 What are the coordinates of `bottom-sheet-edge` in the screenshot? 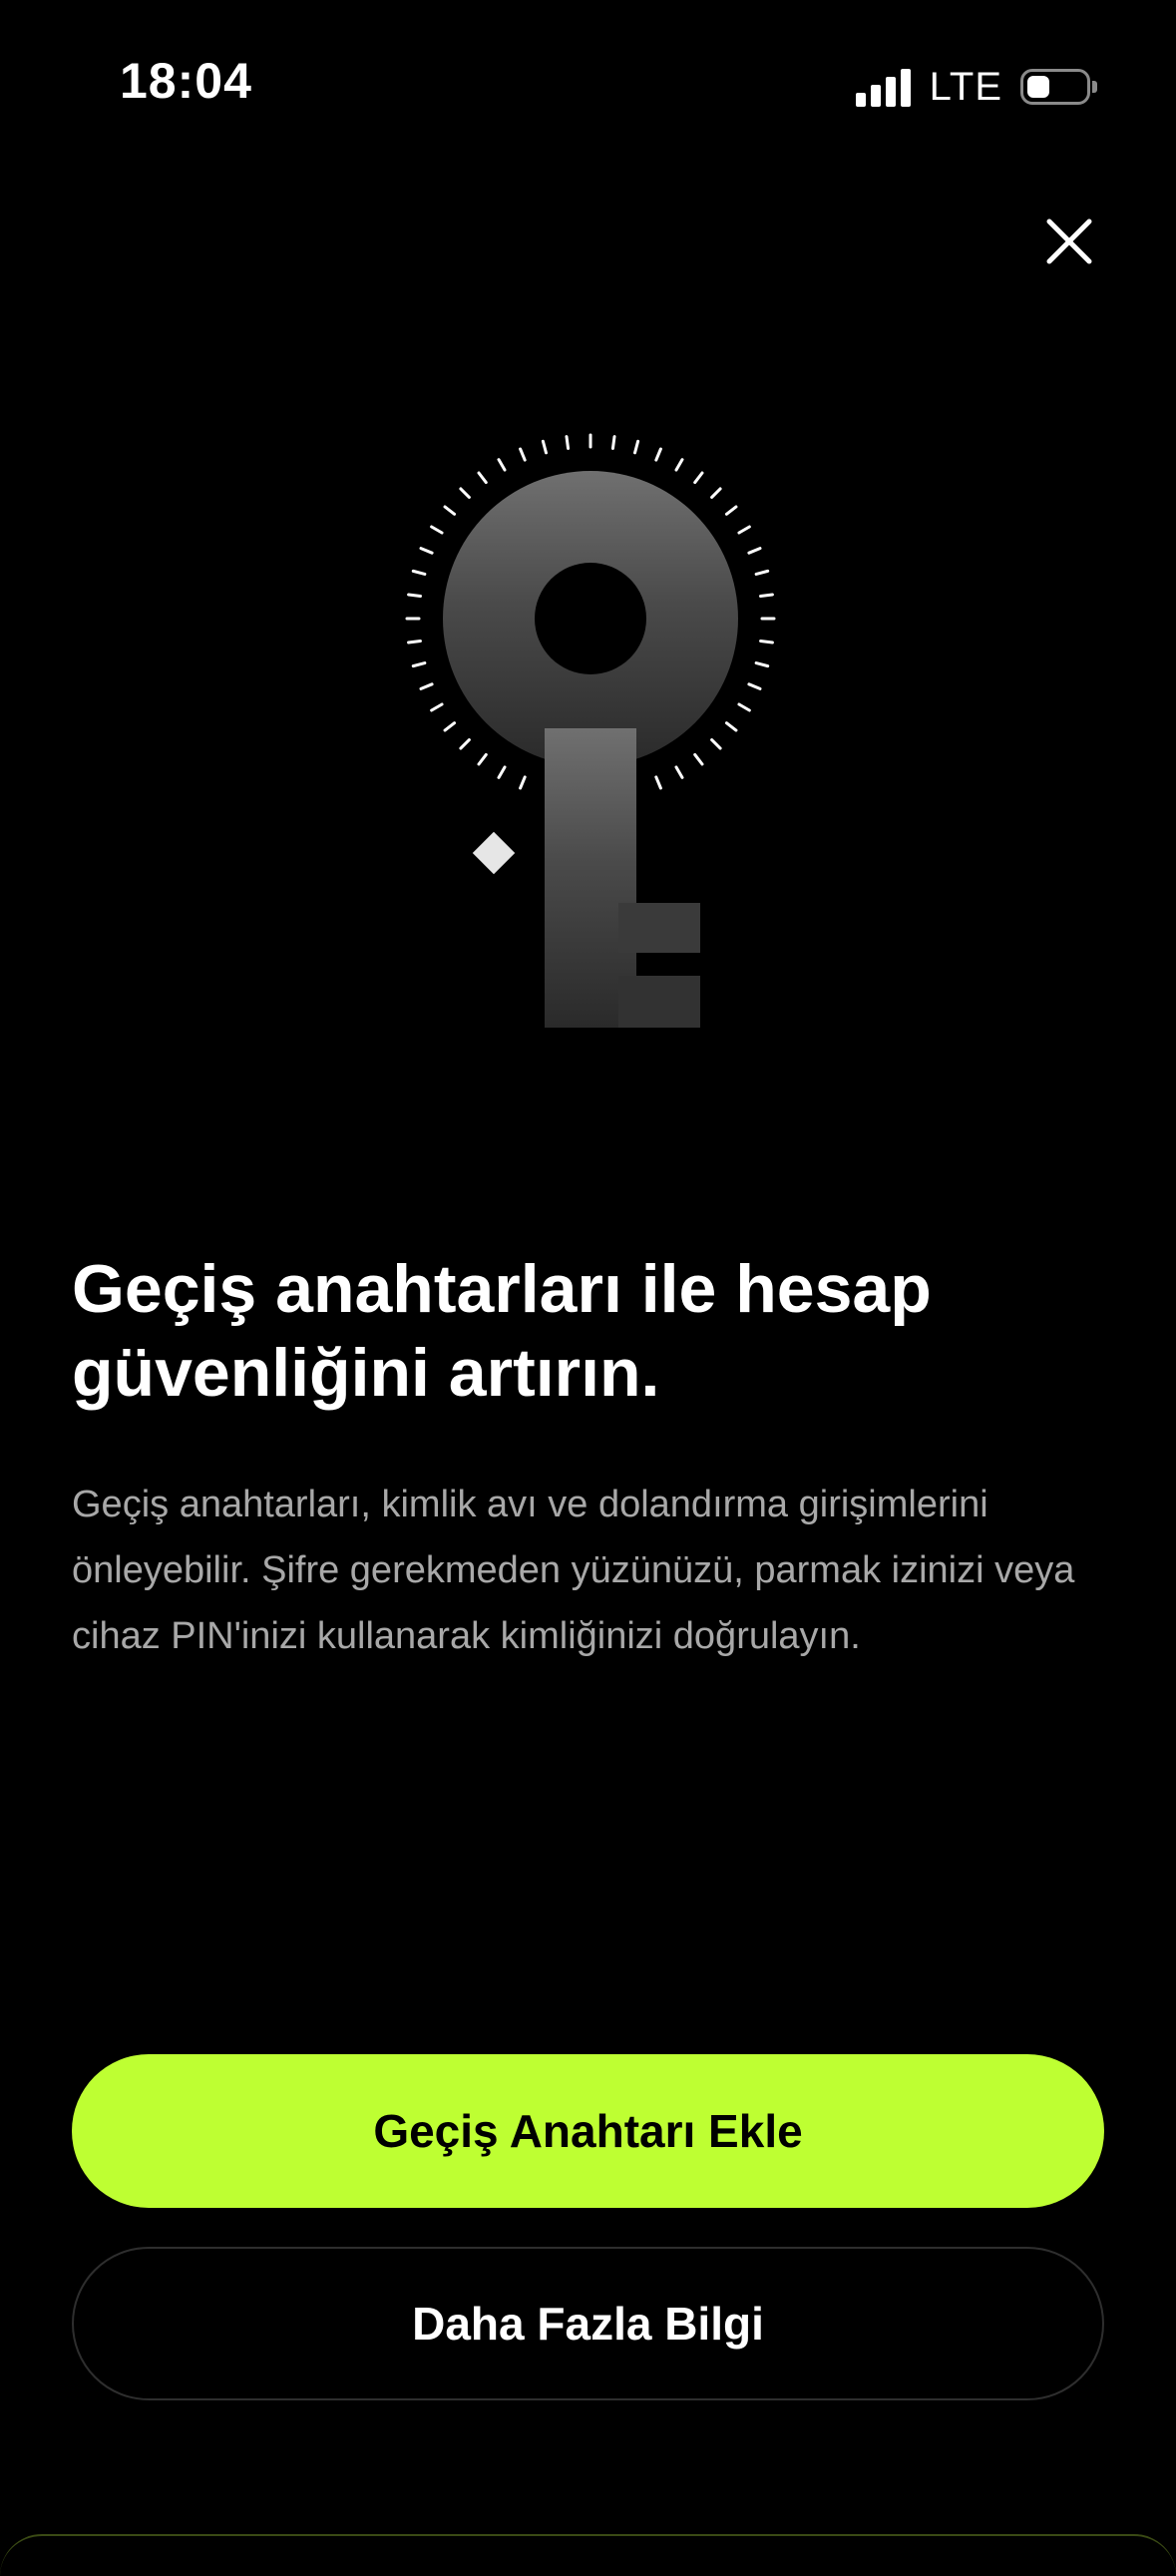 It's located at (588, 2555).